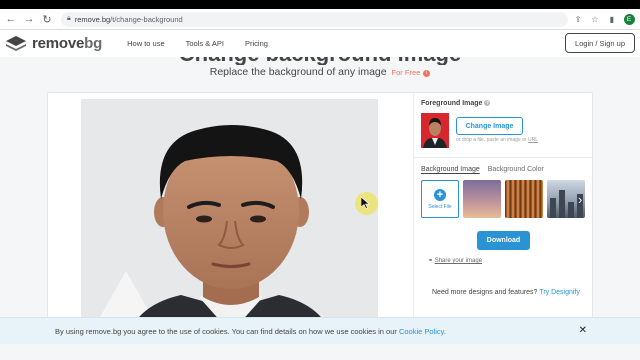 The width and height of the screenshot is (640, 360). I want to click on plus-icon: +, so click(440, 194).